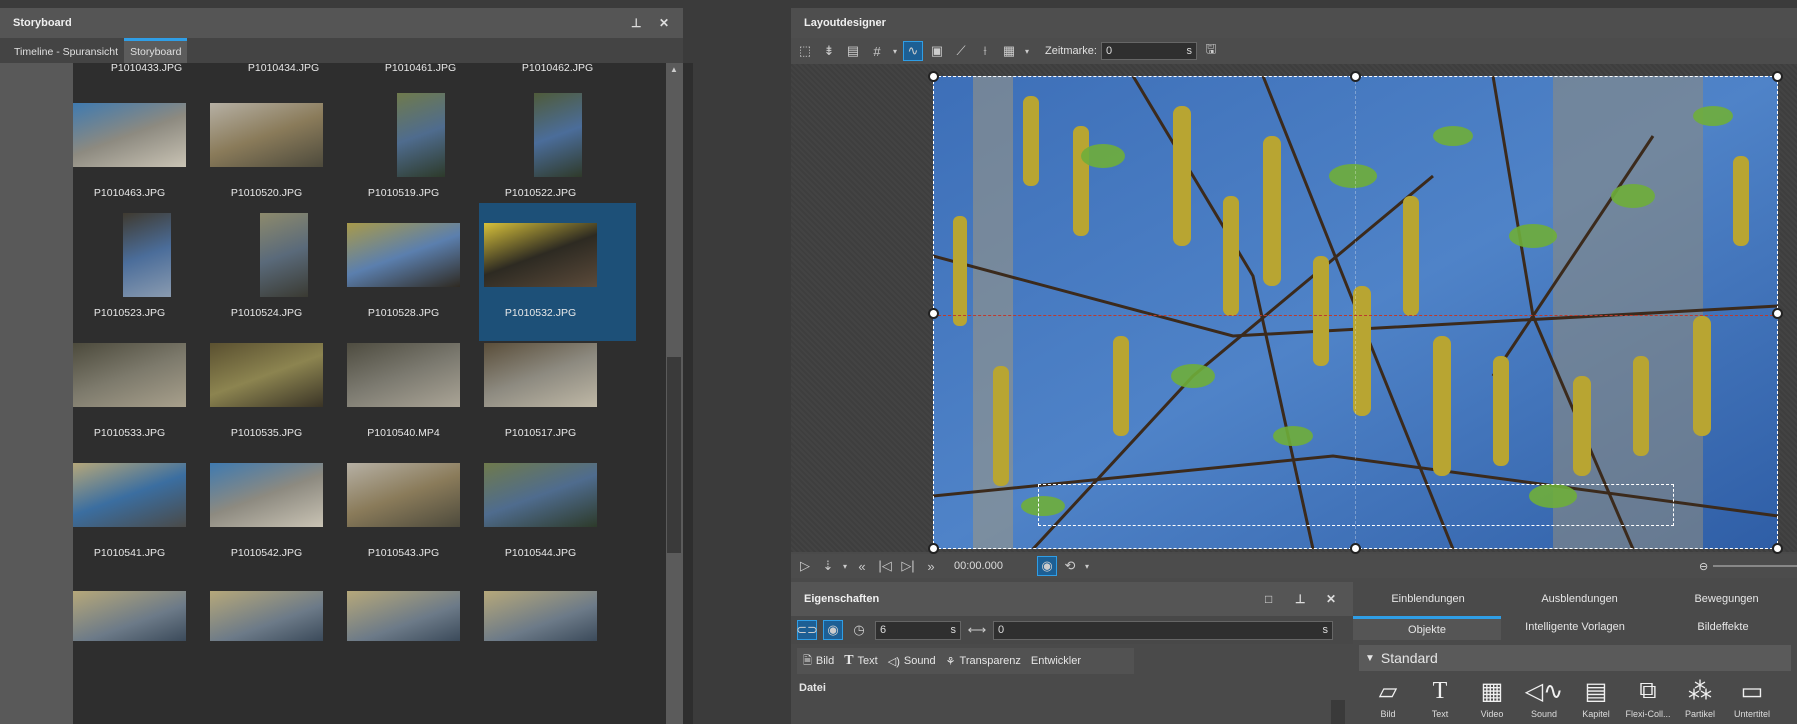  I want to click on thumbnail-item: P1010463.JPG, so click(149, 152).